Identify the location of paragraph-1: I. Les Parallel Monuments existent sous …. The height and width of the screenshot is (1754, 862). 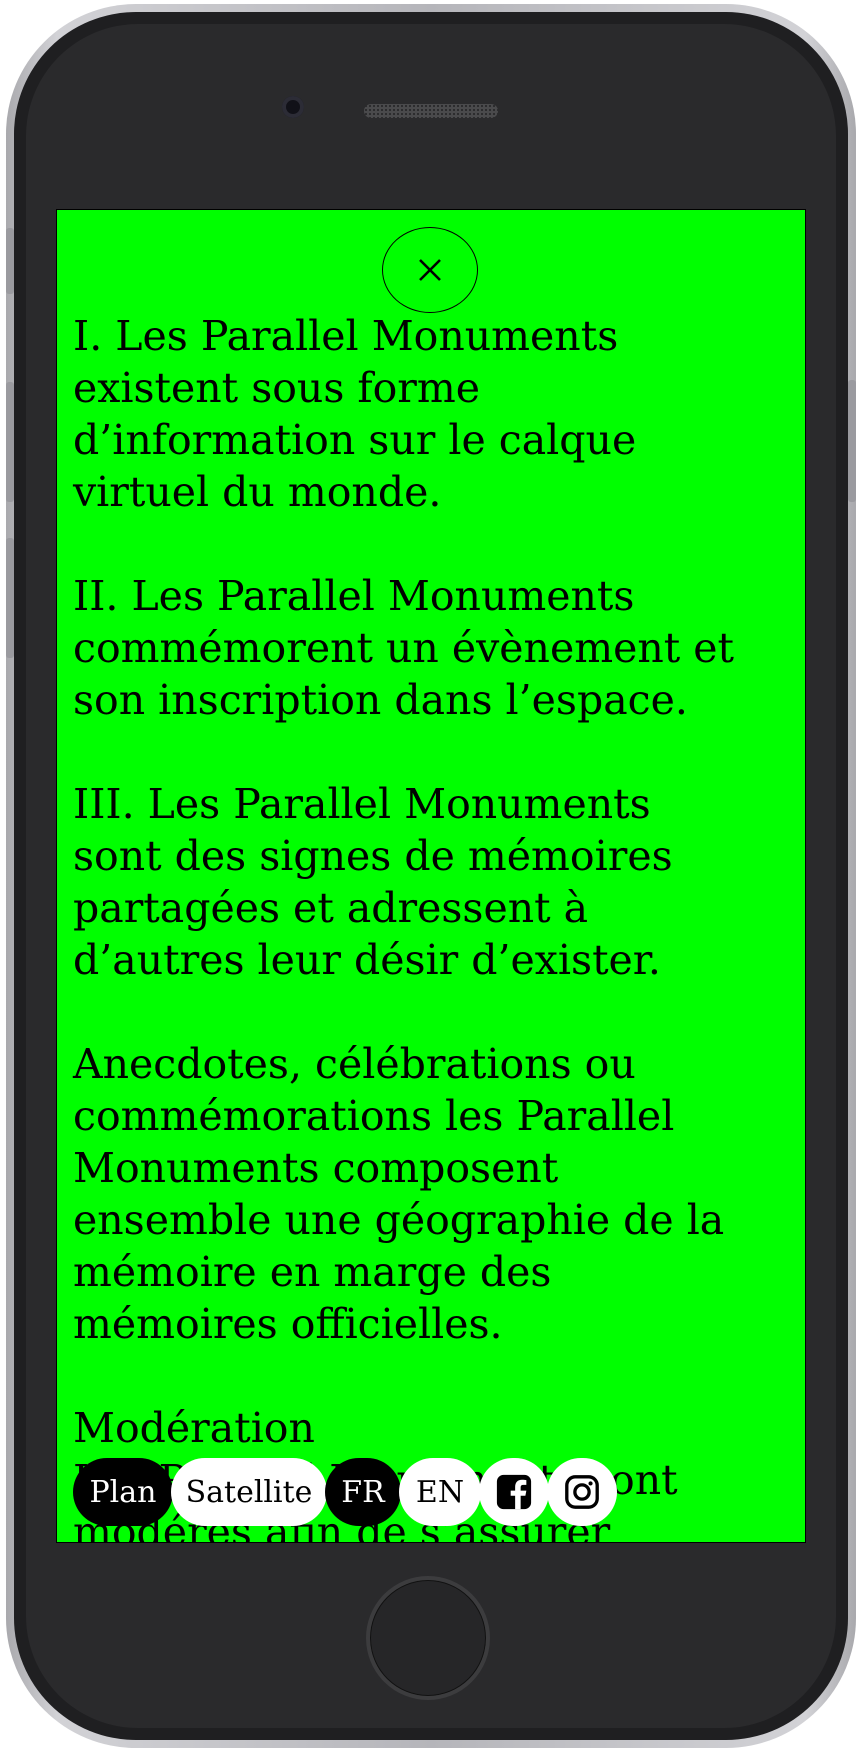
(355, 414).